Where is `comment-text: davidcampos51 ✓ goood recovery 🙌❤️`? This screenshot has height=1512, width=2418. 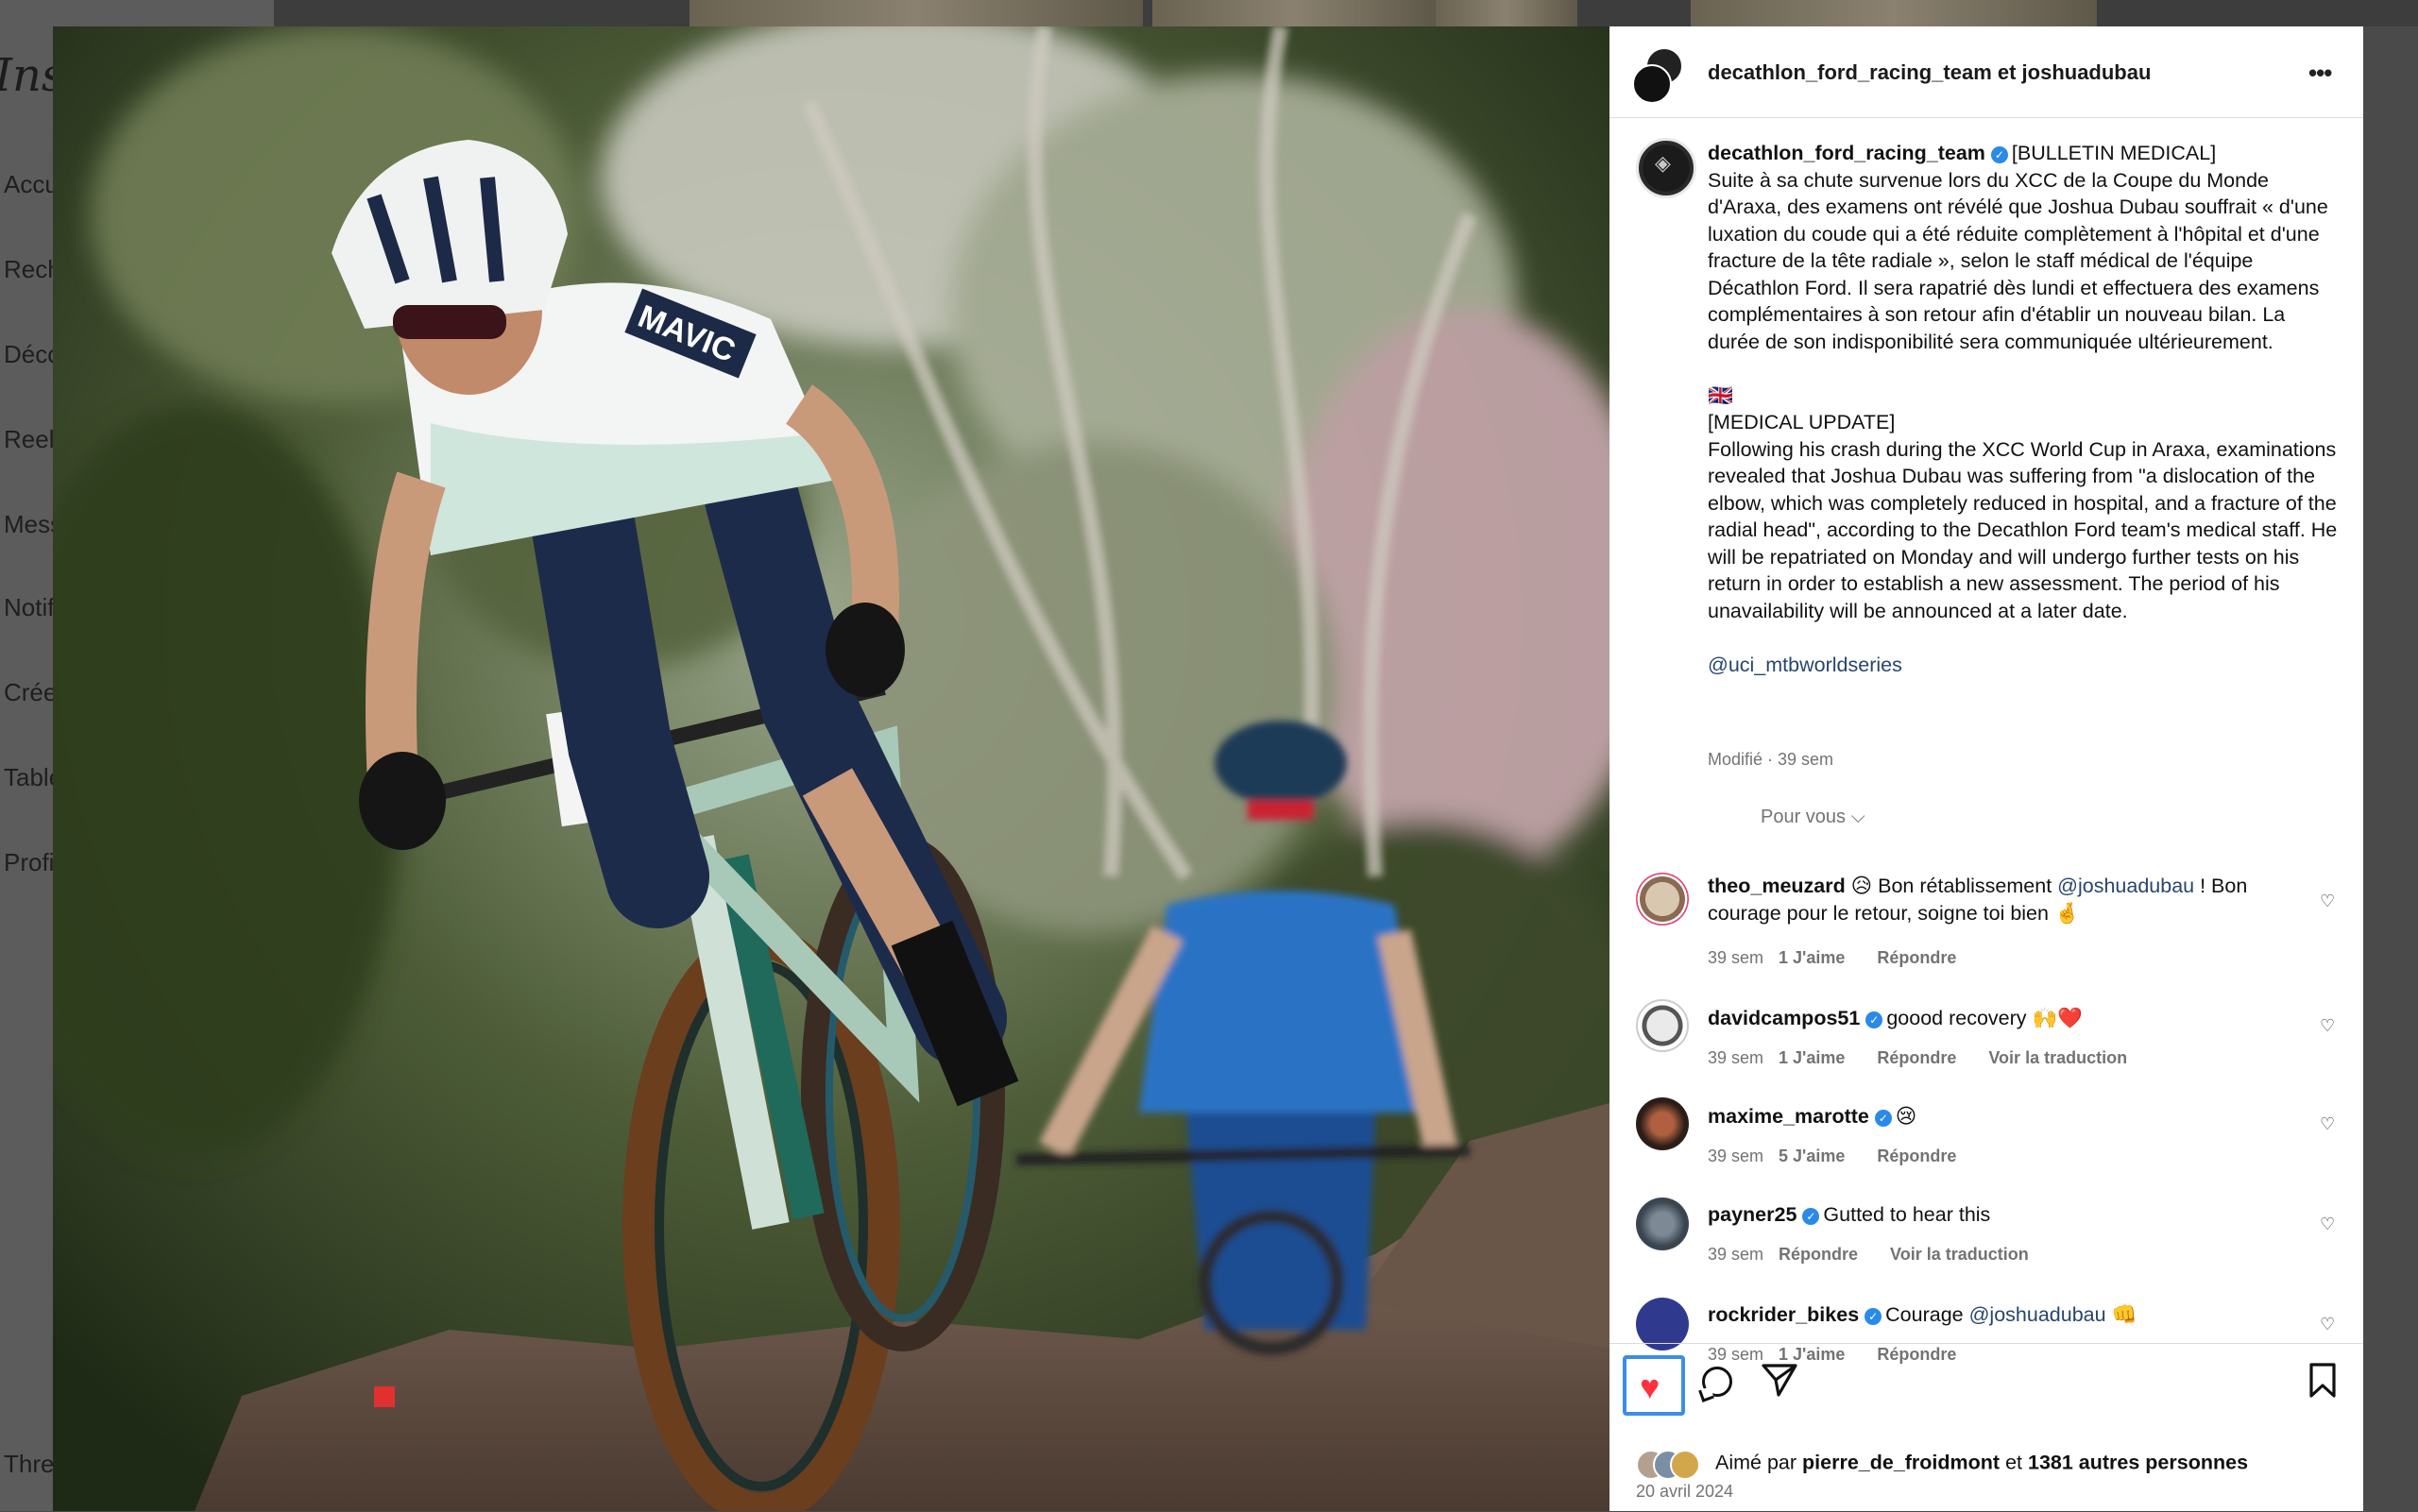
comment-text: davidcampos51 ✓ goood recovery 🙌❤️ is located at coordinates (1896, 1018).